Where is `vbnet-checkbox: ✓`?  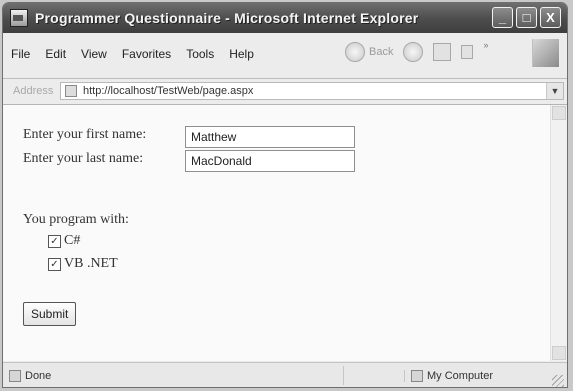 vbnet-checkbox: ✓ is located at coordinates (54, 264).